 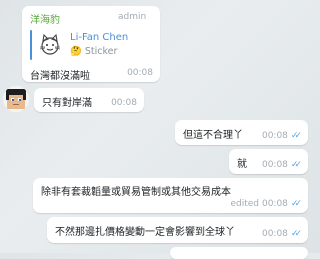 I want to click on reply-name: Li-Fan Chen, so click(x=99, y=37).